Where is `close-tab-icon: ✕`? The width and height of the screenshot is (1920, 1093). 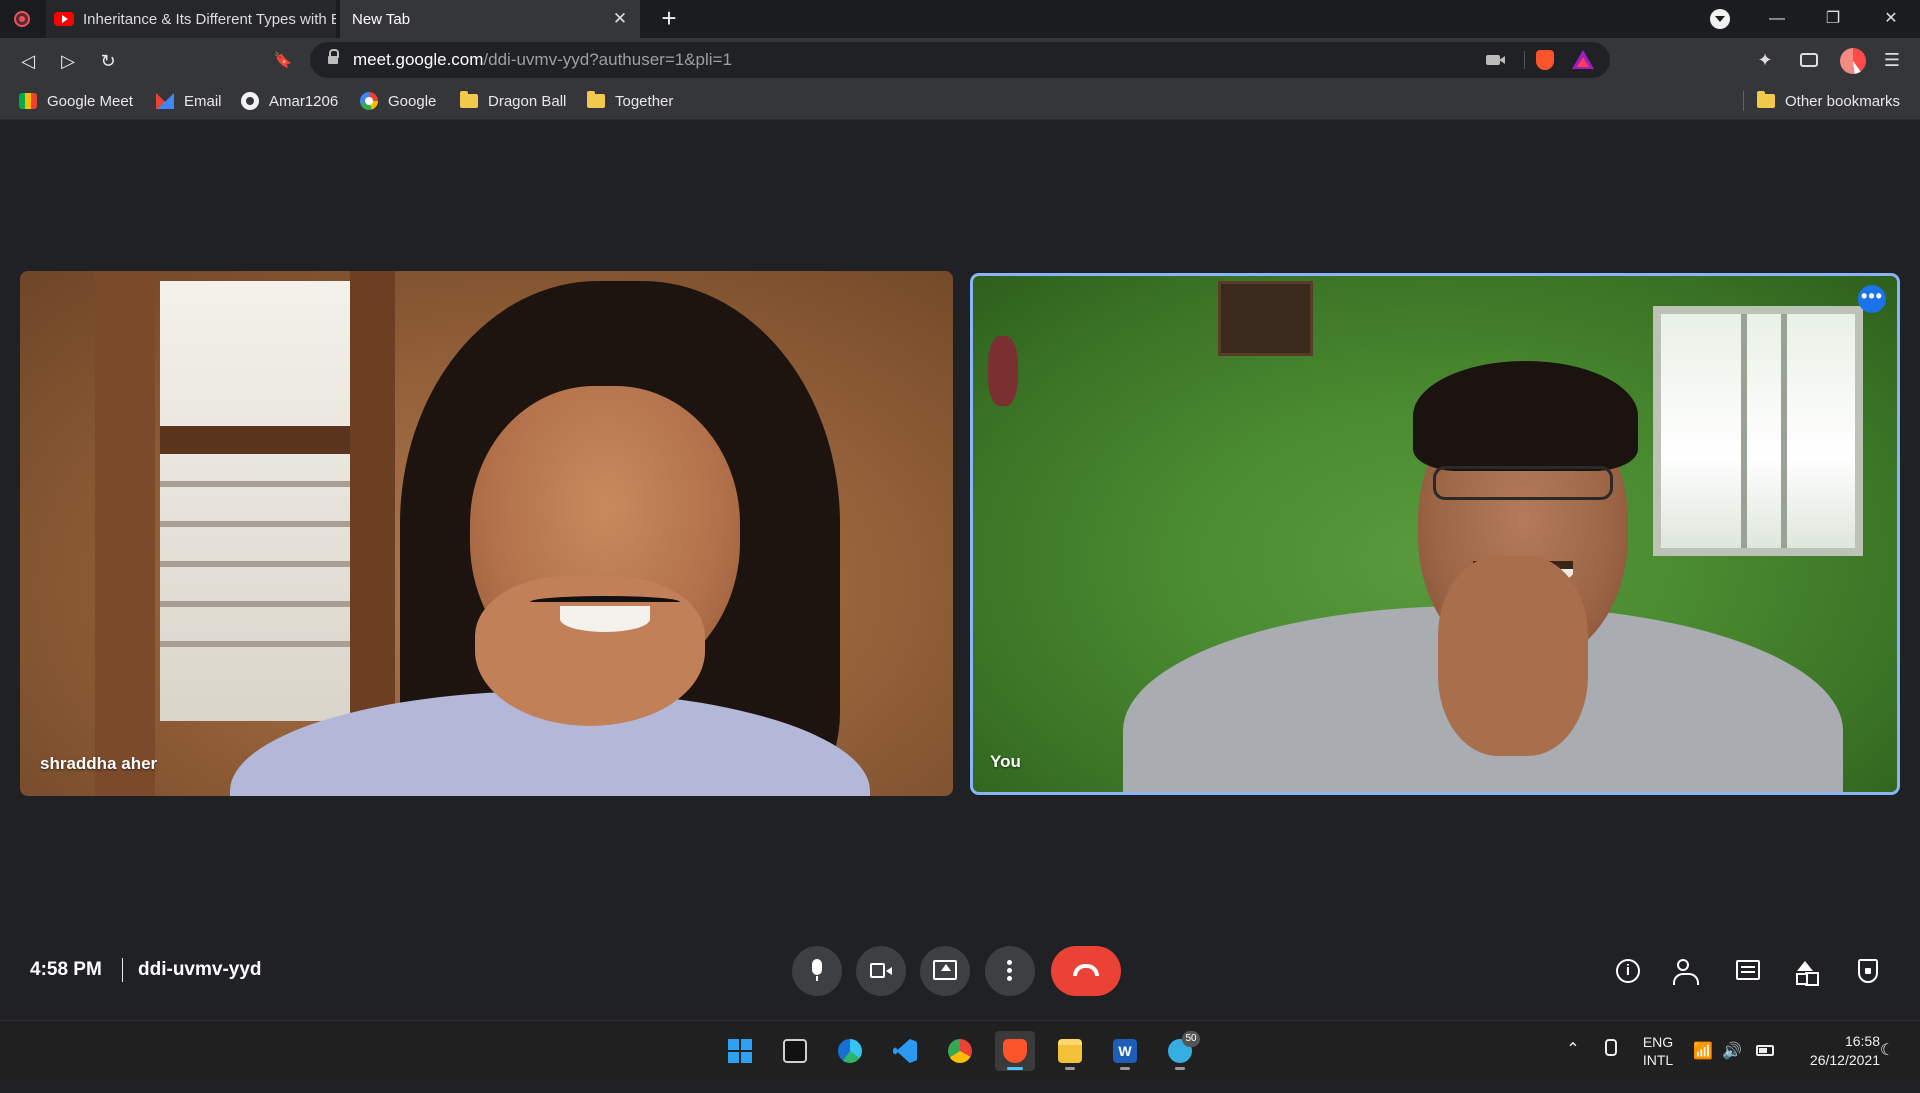 close-tab-icon: ✕ is located at coordinates (620, 19).